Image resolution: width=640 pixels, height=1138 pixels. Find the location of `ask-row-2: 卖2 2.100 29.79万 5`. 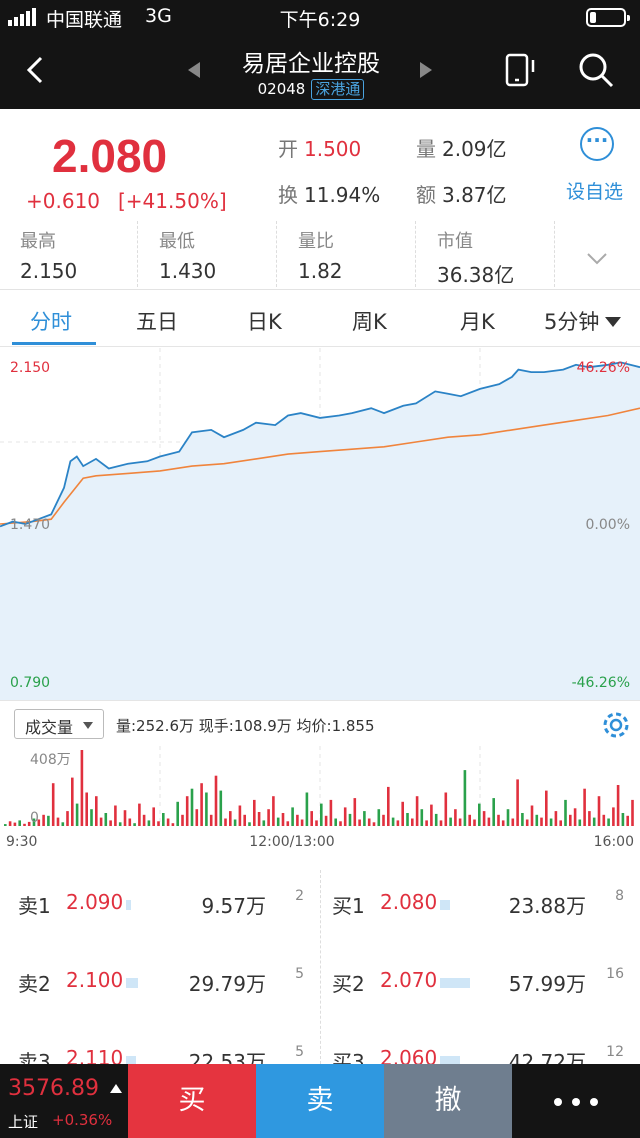

ask-row-2: 卖2 2.100 29.79万 5 is located at coordinates (161, 981).